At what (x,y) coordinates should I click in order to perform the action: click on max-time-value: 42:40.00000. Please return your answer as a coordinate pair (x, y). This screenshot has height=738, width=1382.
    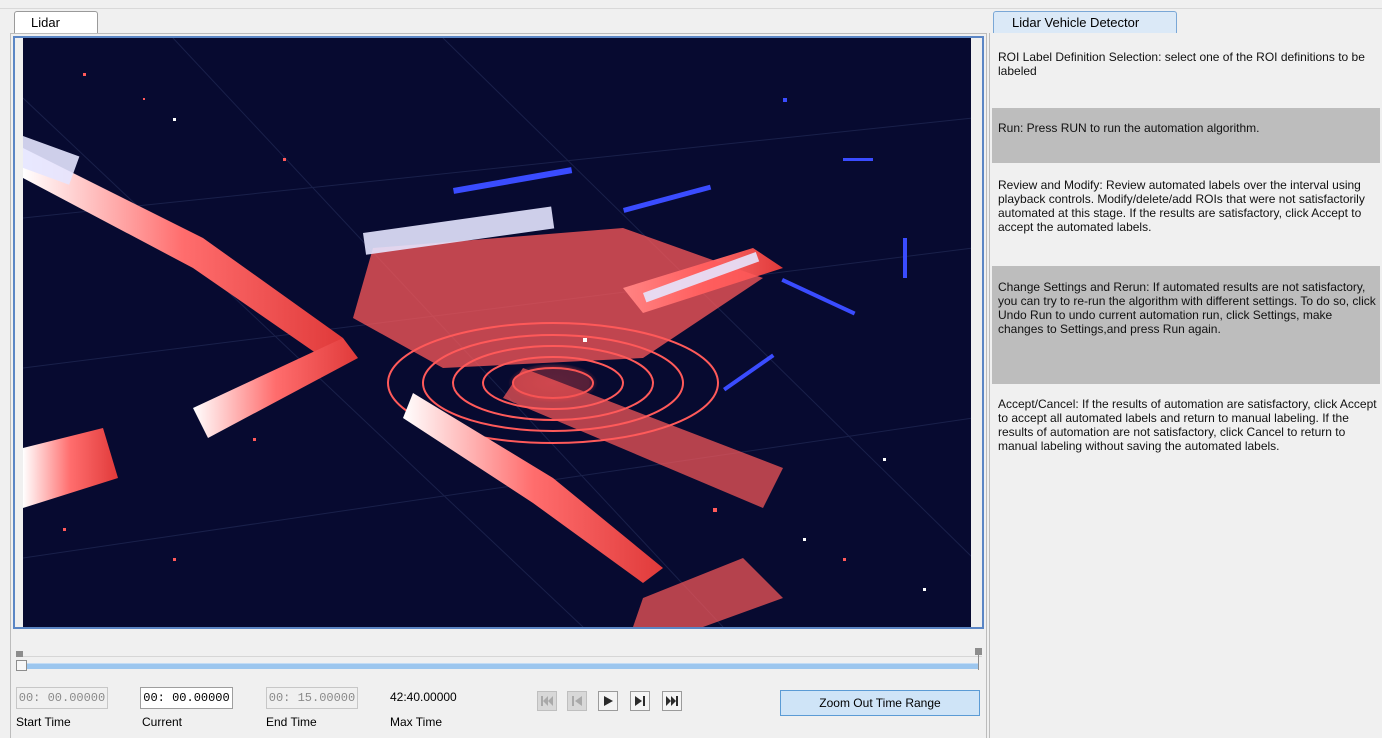
    Looking at the image, I should click on (423, 697).